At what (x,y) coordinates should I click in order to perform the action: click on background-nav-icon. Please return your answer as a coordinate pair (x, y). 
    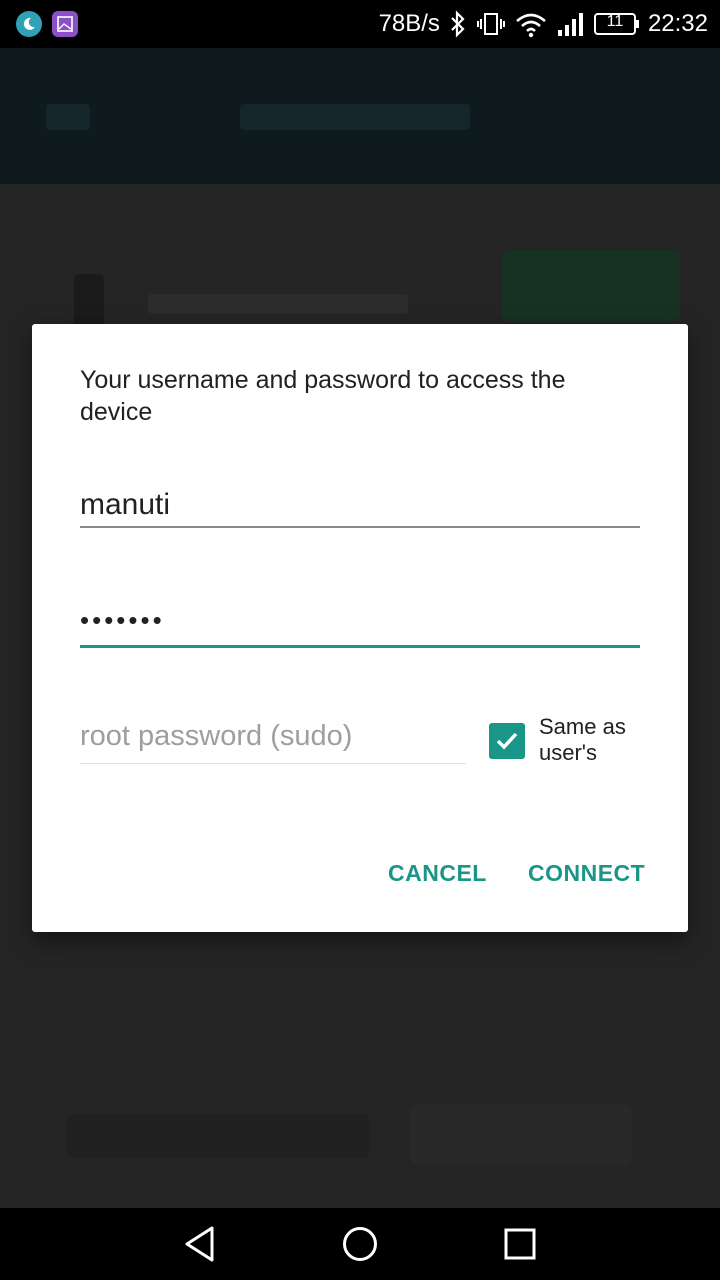
    Looking at the image, I should click on (68, 117).